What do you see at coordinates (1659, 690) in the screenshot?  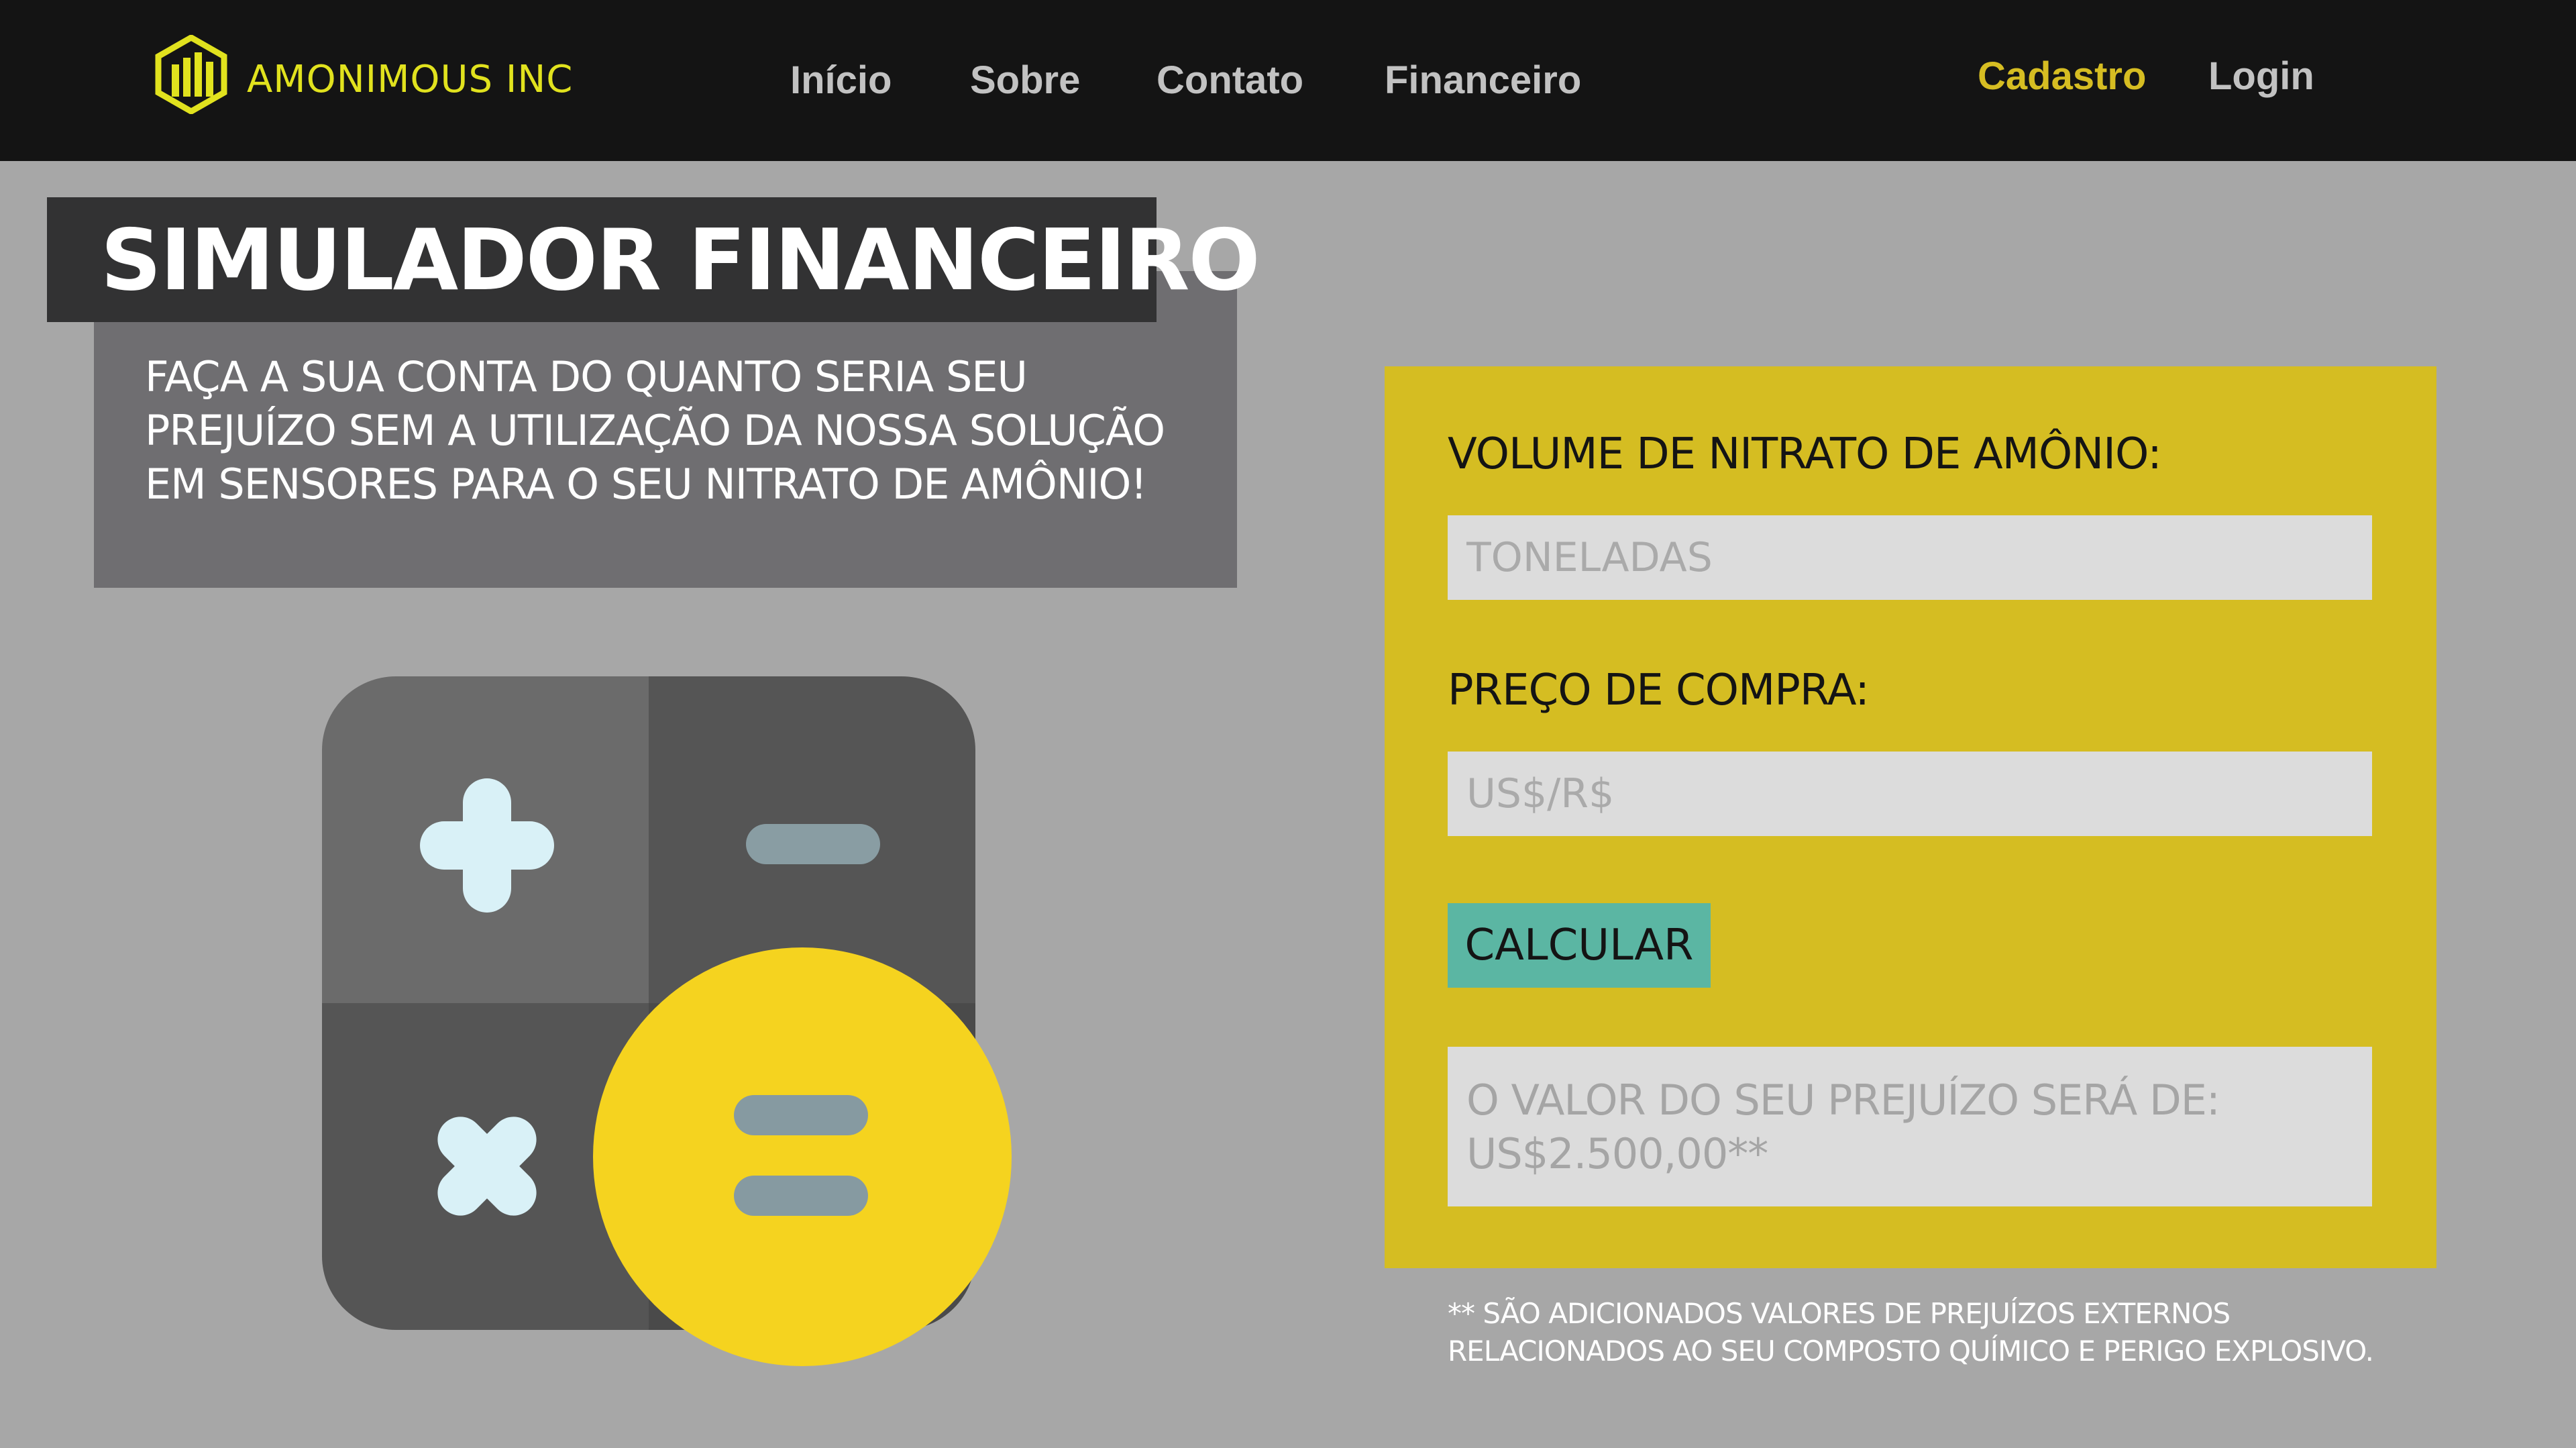 I see `price-label: PREÇO DE COMPRA:` at bounding box center [1659, 690].